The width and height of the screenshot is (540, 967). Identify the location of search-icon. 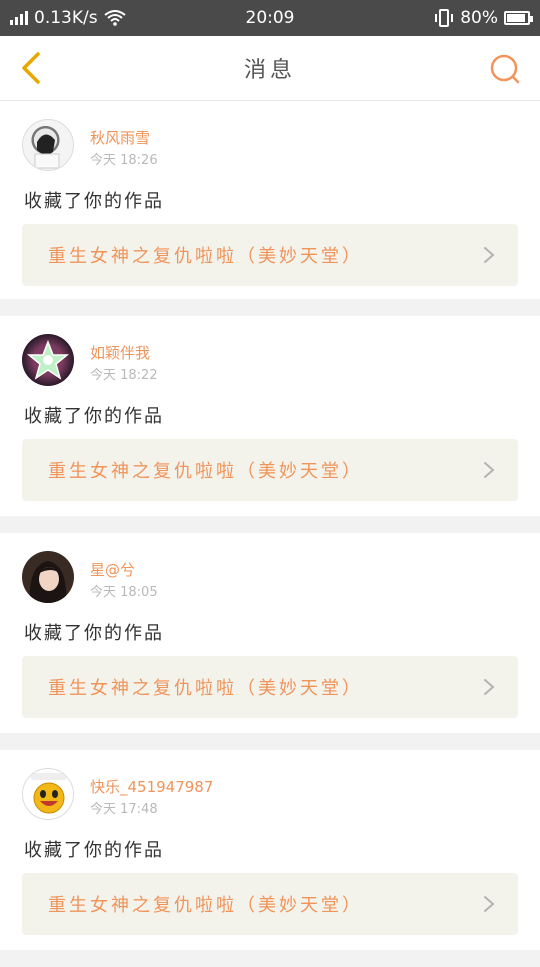
(505, 69).